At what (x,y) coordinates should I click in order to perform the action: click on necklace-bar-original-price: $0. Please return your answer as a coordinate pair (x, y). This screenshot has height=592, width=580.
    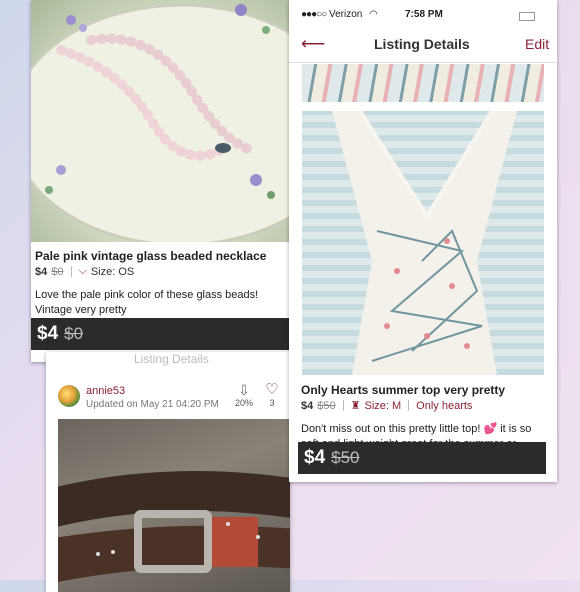
    Looking at the image, I should click on (74, 333).